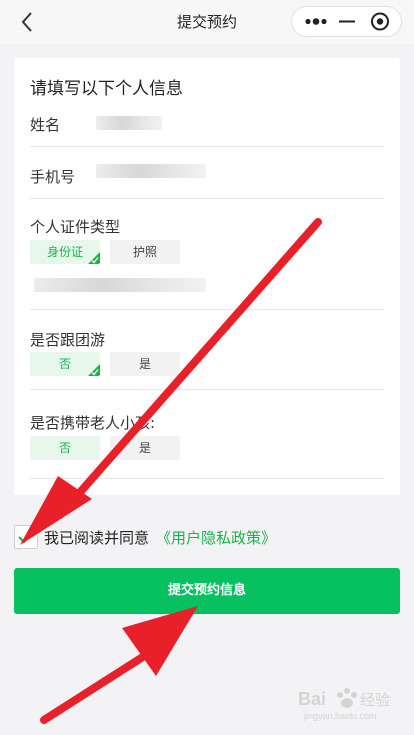 Image resolution: width=414 pixels, height=735 pixels. Describe the element at coordinates (151, 171) in the screenshot. I see `phone-field-redacted` at that location.